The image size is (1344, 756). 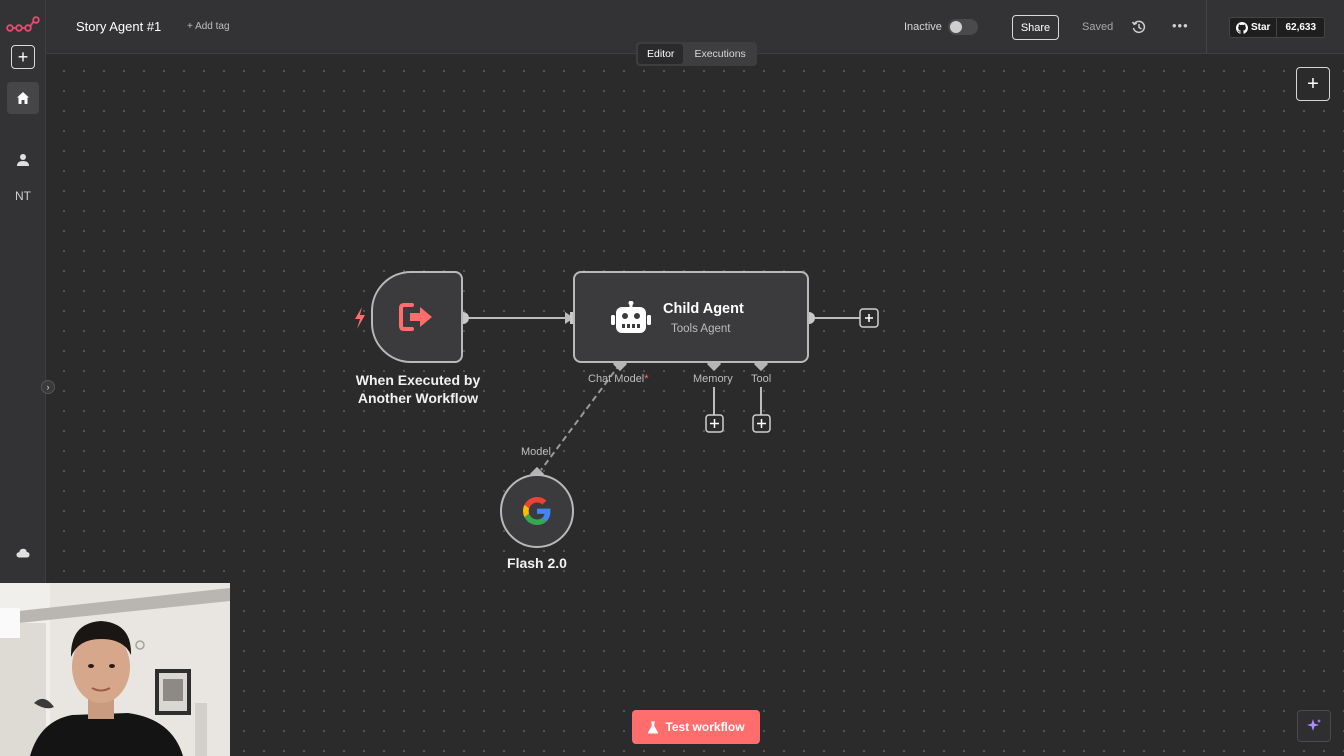 I want to click on test-workflow-label: Test workflow, so click(x=705, y=727).